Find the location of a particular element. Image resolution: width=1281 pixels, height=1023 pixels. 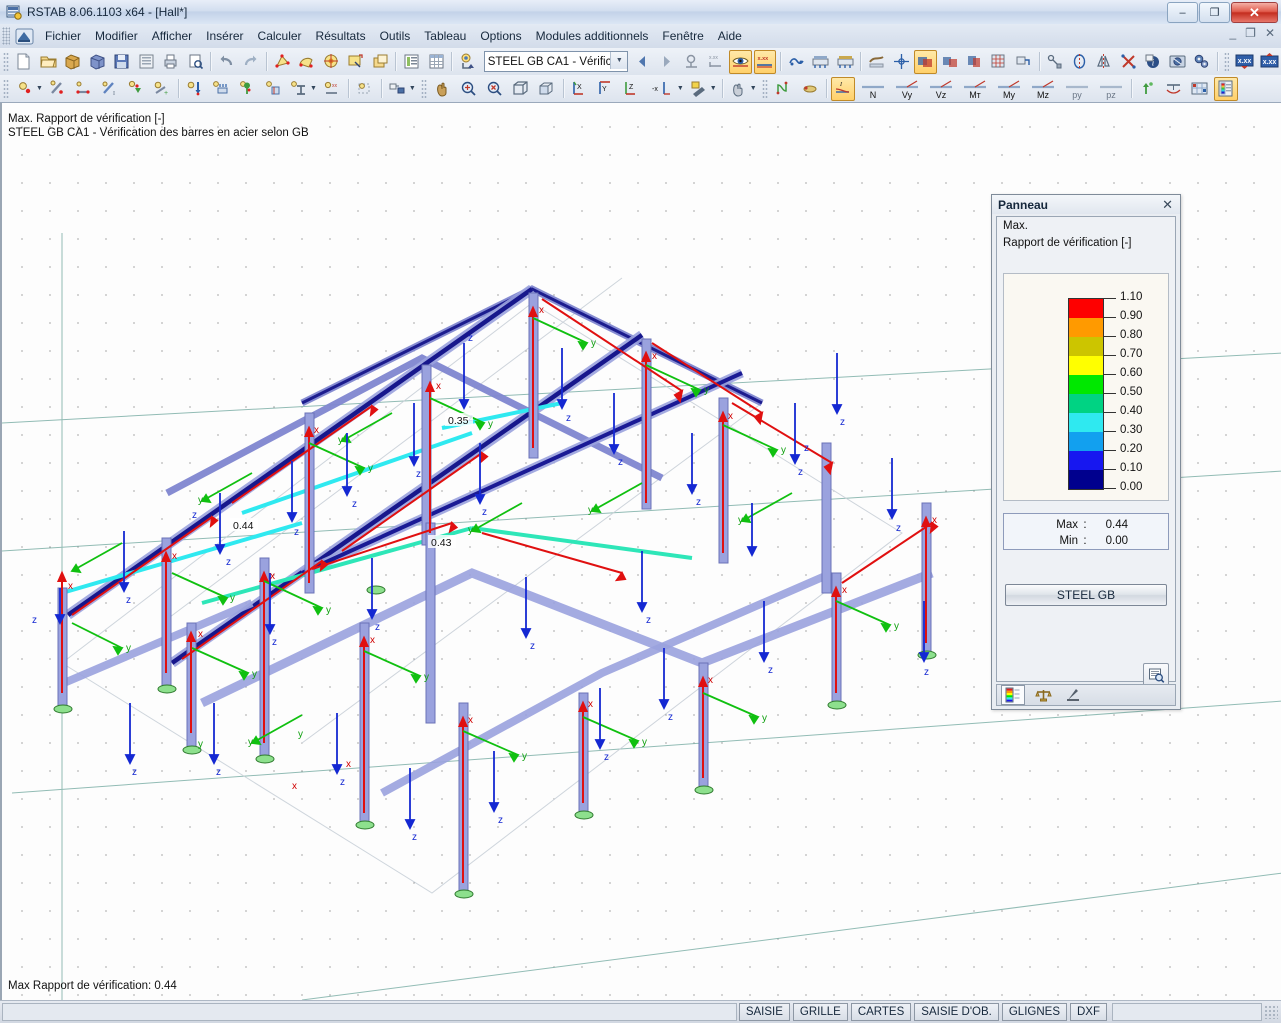

close-button: ✕ is located at coordinates (1254, 12).